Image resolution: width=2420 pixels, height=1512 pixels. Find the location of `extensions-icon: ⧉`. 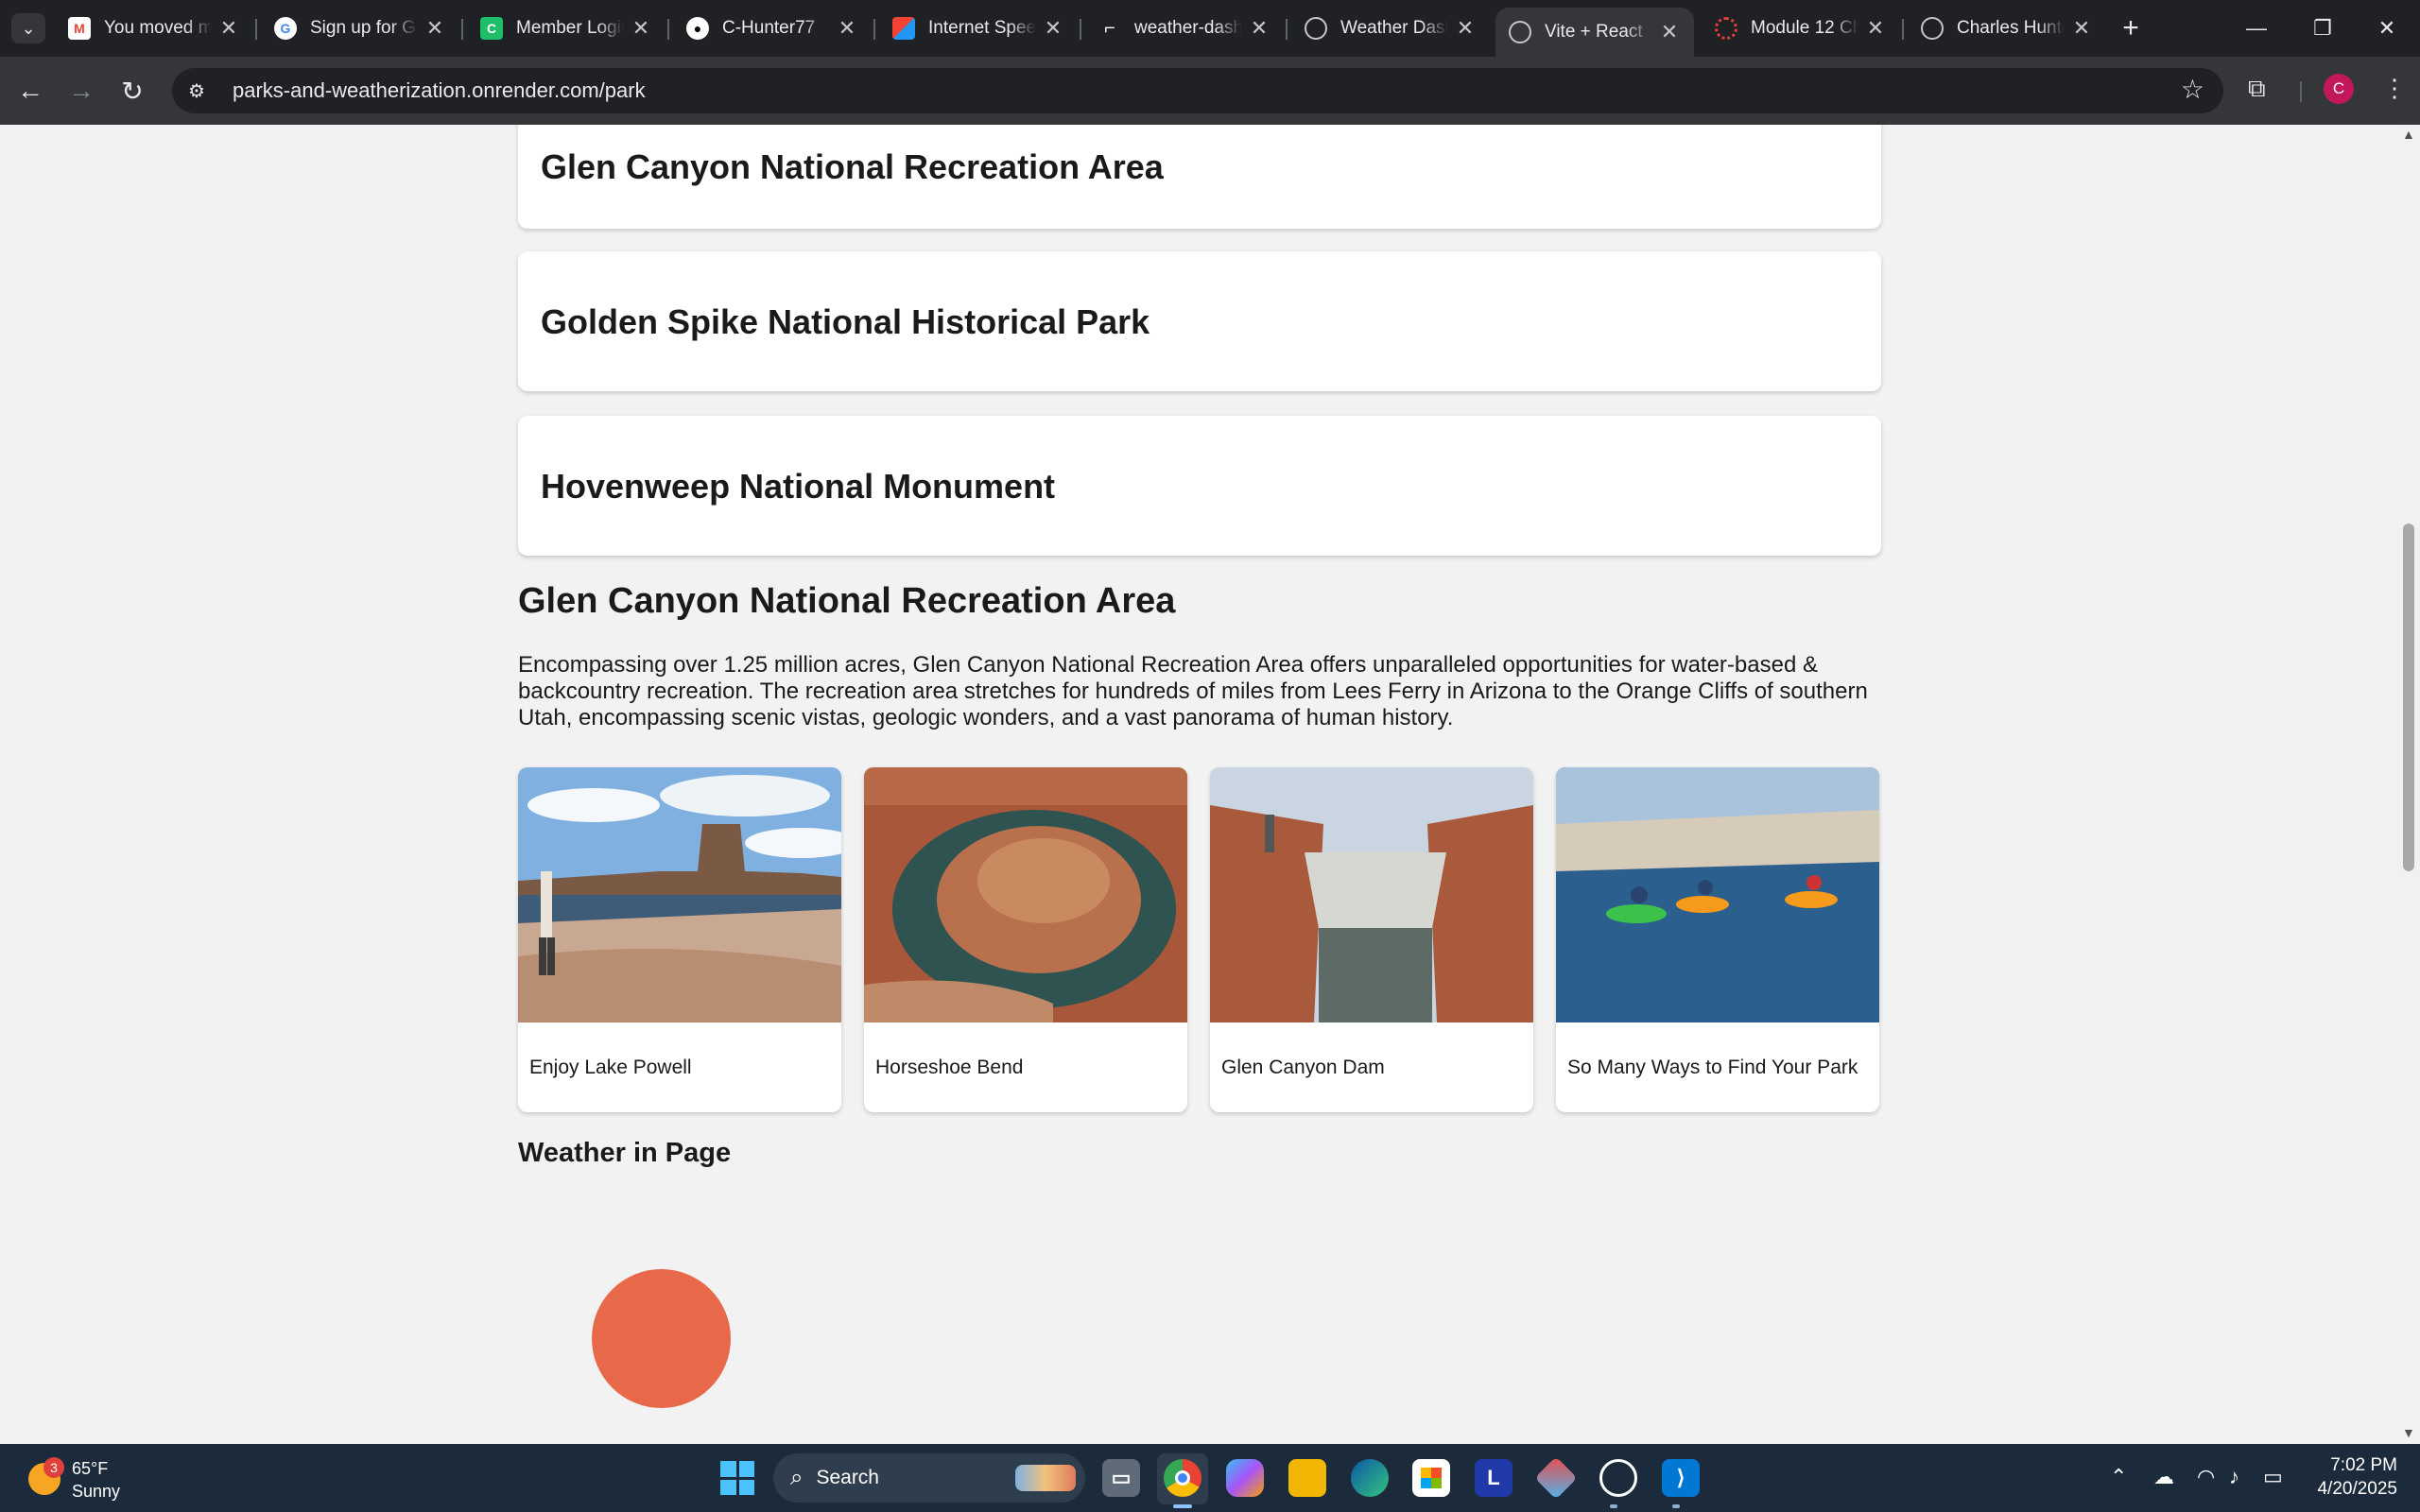

extensions-icon: ⧉ is located at coordinates (2257, 89).